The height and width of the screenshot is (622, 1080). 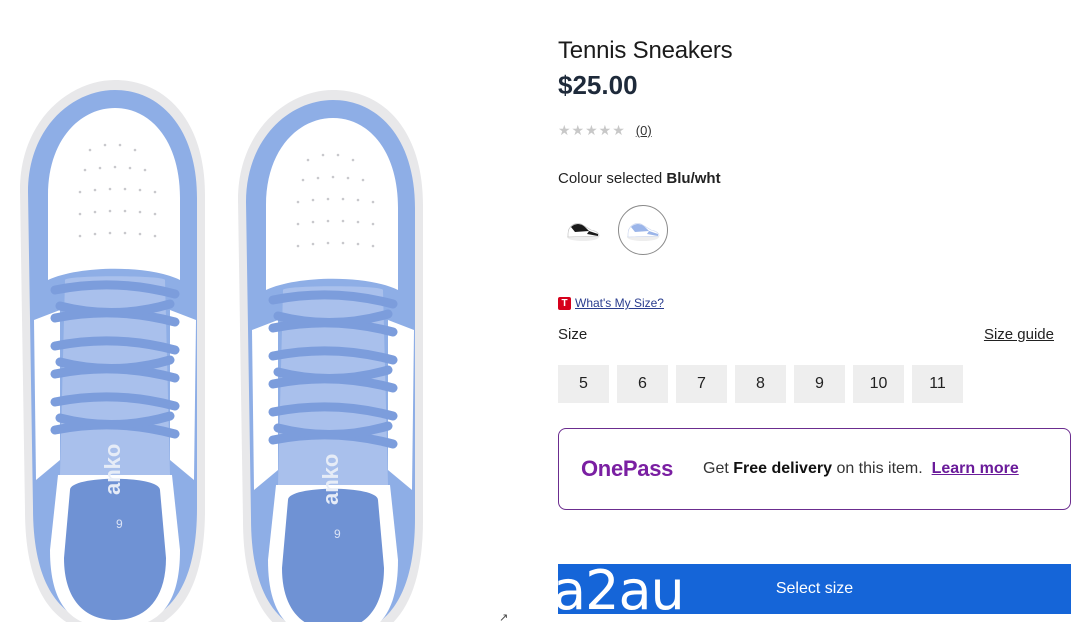 I want to click on insole-brand-left: anko, so click(x=112, y=469).